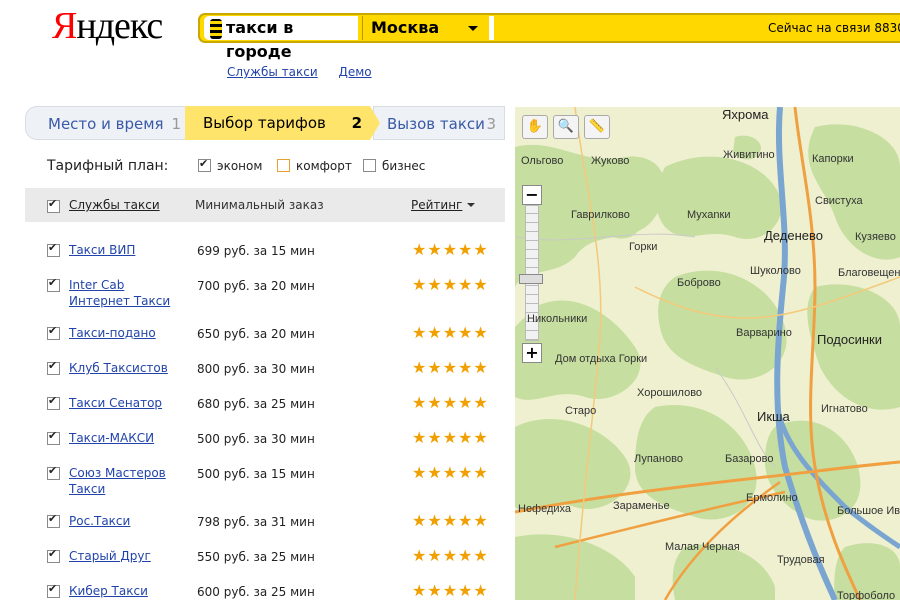 Image resolution: width=900 pixels, height=600 pixels. Describe the element at coordinates (699, 283) in the screenshot. I see `map-place-label: Боброво` at that location.